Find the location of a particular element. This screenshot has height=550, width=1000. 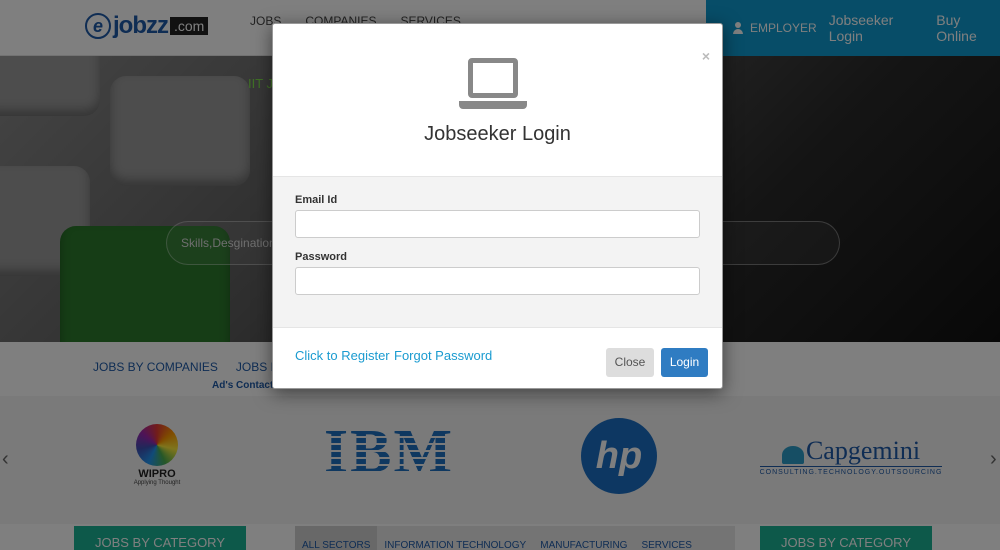

close-icon: × is located at coordinates (706, 56).